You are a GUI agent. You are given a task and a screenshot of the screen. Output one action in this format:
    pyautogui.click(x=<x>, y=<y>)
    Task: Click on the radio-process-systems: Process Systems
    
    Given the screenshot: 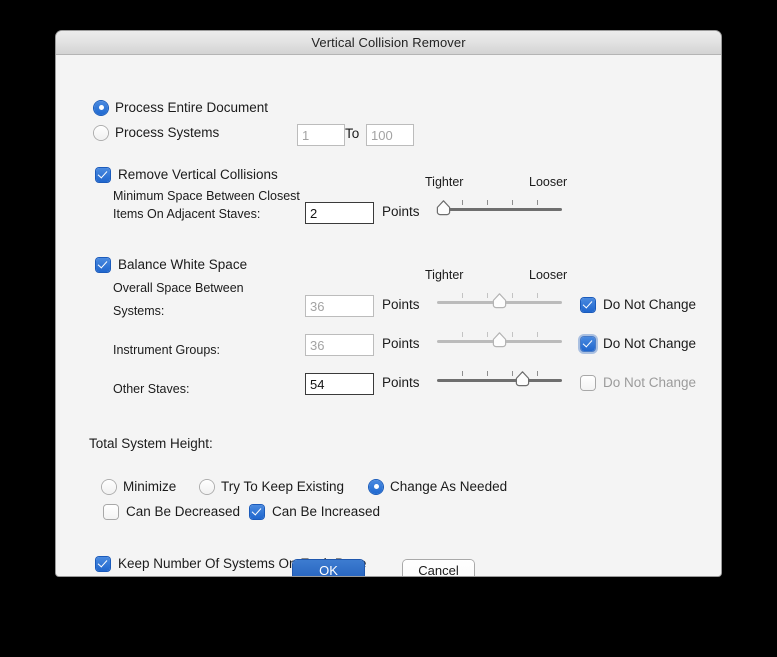 What is the action you would take?
    pyautogui.click(x=156, y=132)
    